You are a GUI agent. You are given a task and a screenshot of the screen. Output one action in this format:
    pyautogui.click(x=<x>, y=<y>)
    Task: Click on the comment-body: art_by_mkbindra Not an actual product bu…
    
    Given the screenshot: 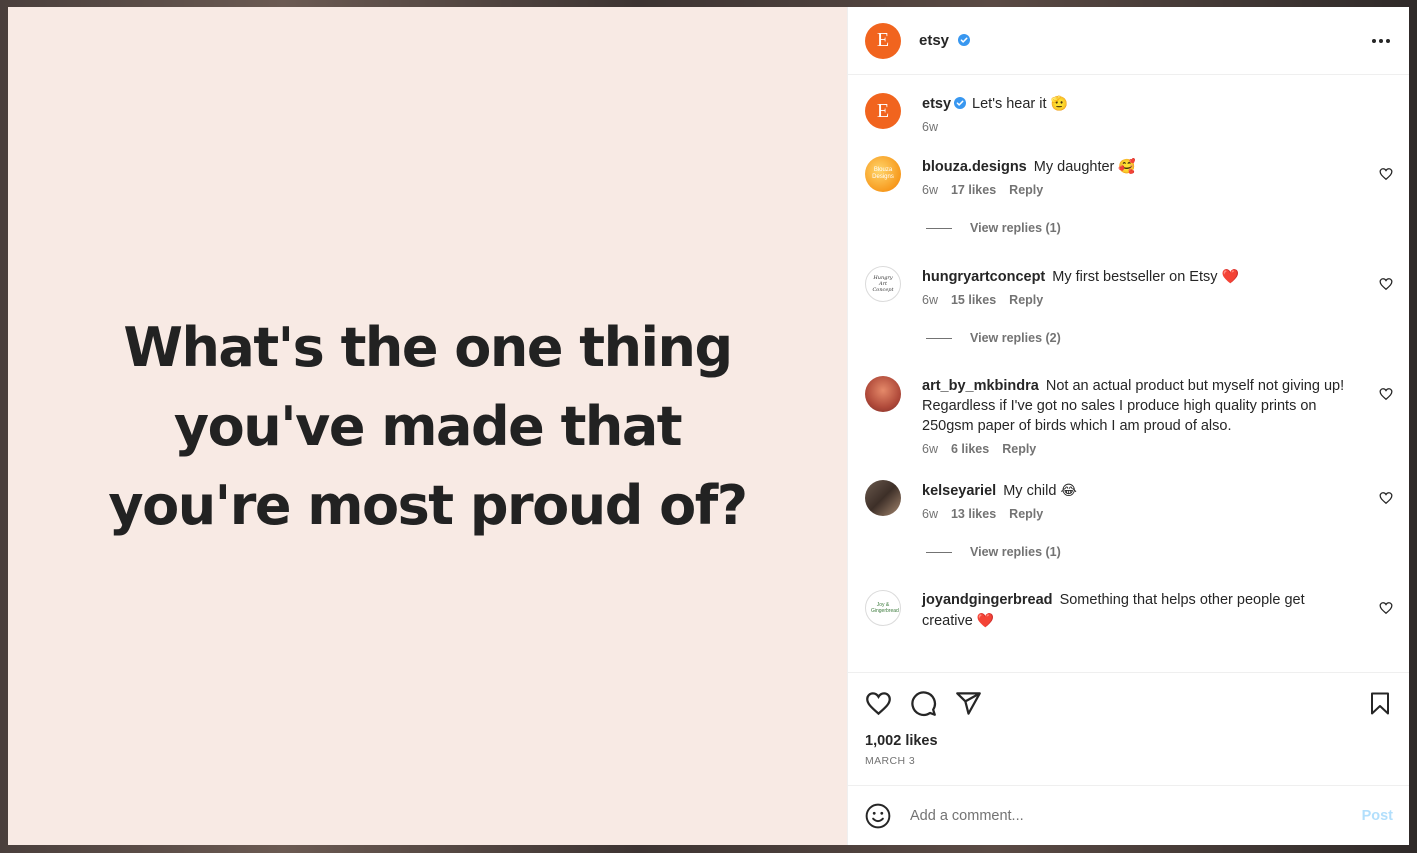 What is the action you would take?
    pyautogui.click(x=1157, y=416)
    